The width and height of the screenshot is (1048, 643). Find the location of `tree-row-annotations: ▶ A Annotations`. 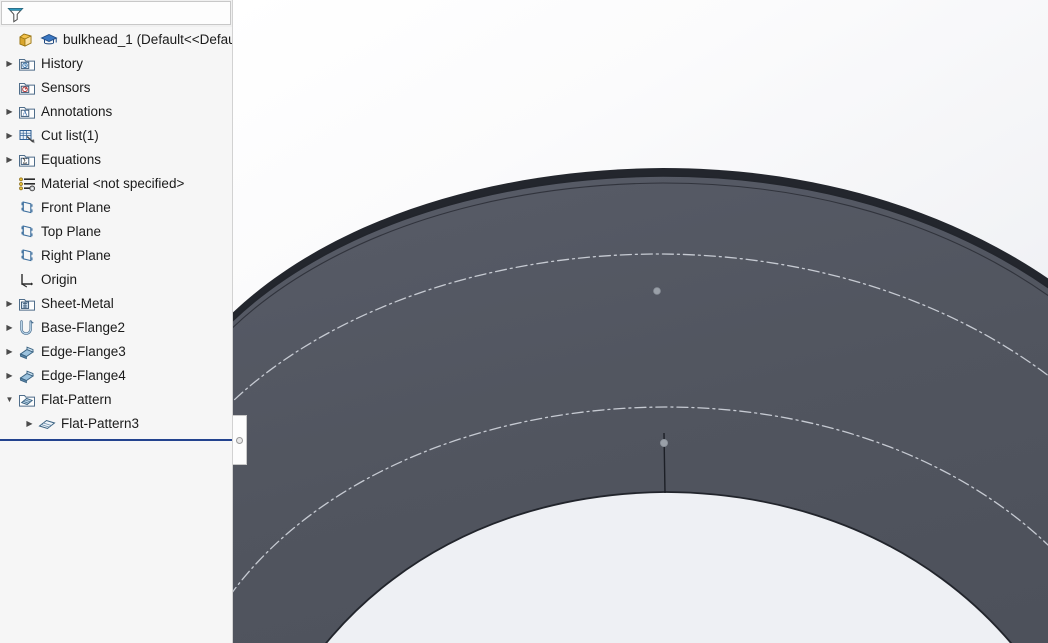

tree-row-annotations: ▶ A Annotations is located at coordinates (116, 112).